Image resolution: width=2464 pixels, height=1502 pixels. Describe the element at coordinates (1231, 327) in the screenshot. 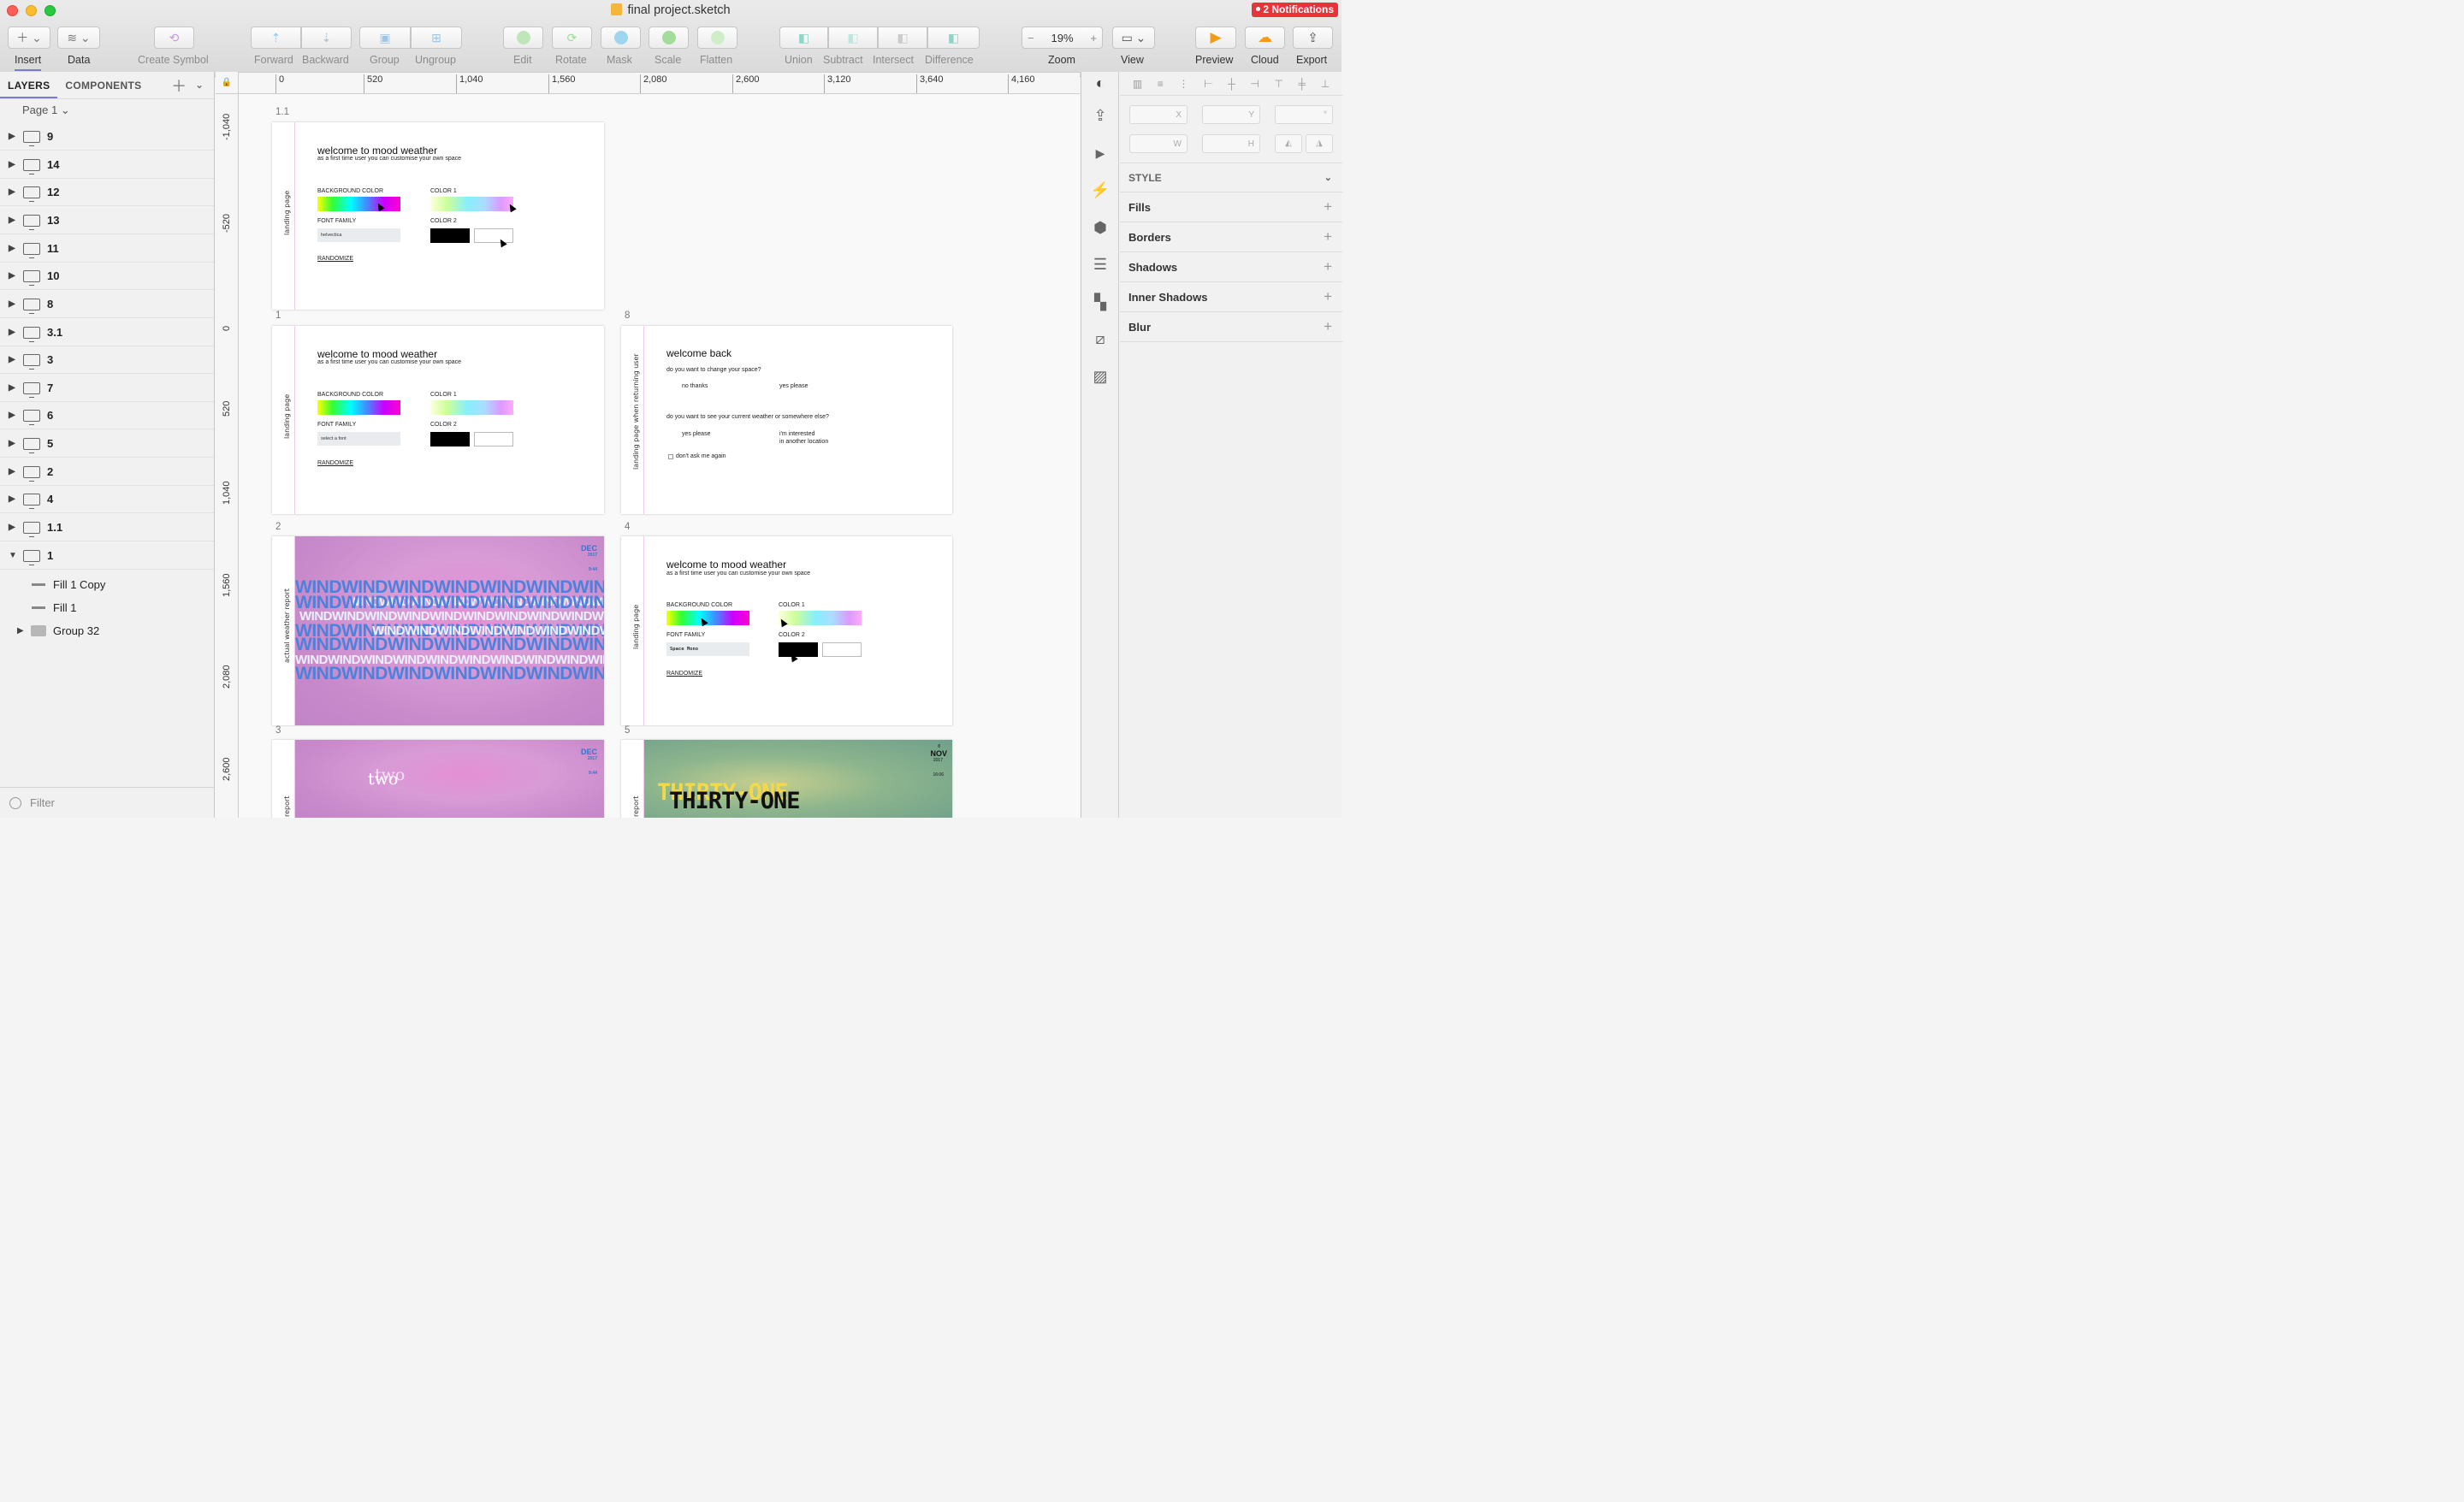

I see `blur-section: Blur +` at that location.